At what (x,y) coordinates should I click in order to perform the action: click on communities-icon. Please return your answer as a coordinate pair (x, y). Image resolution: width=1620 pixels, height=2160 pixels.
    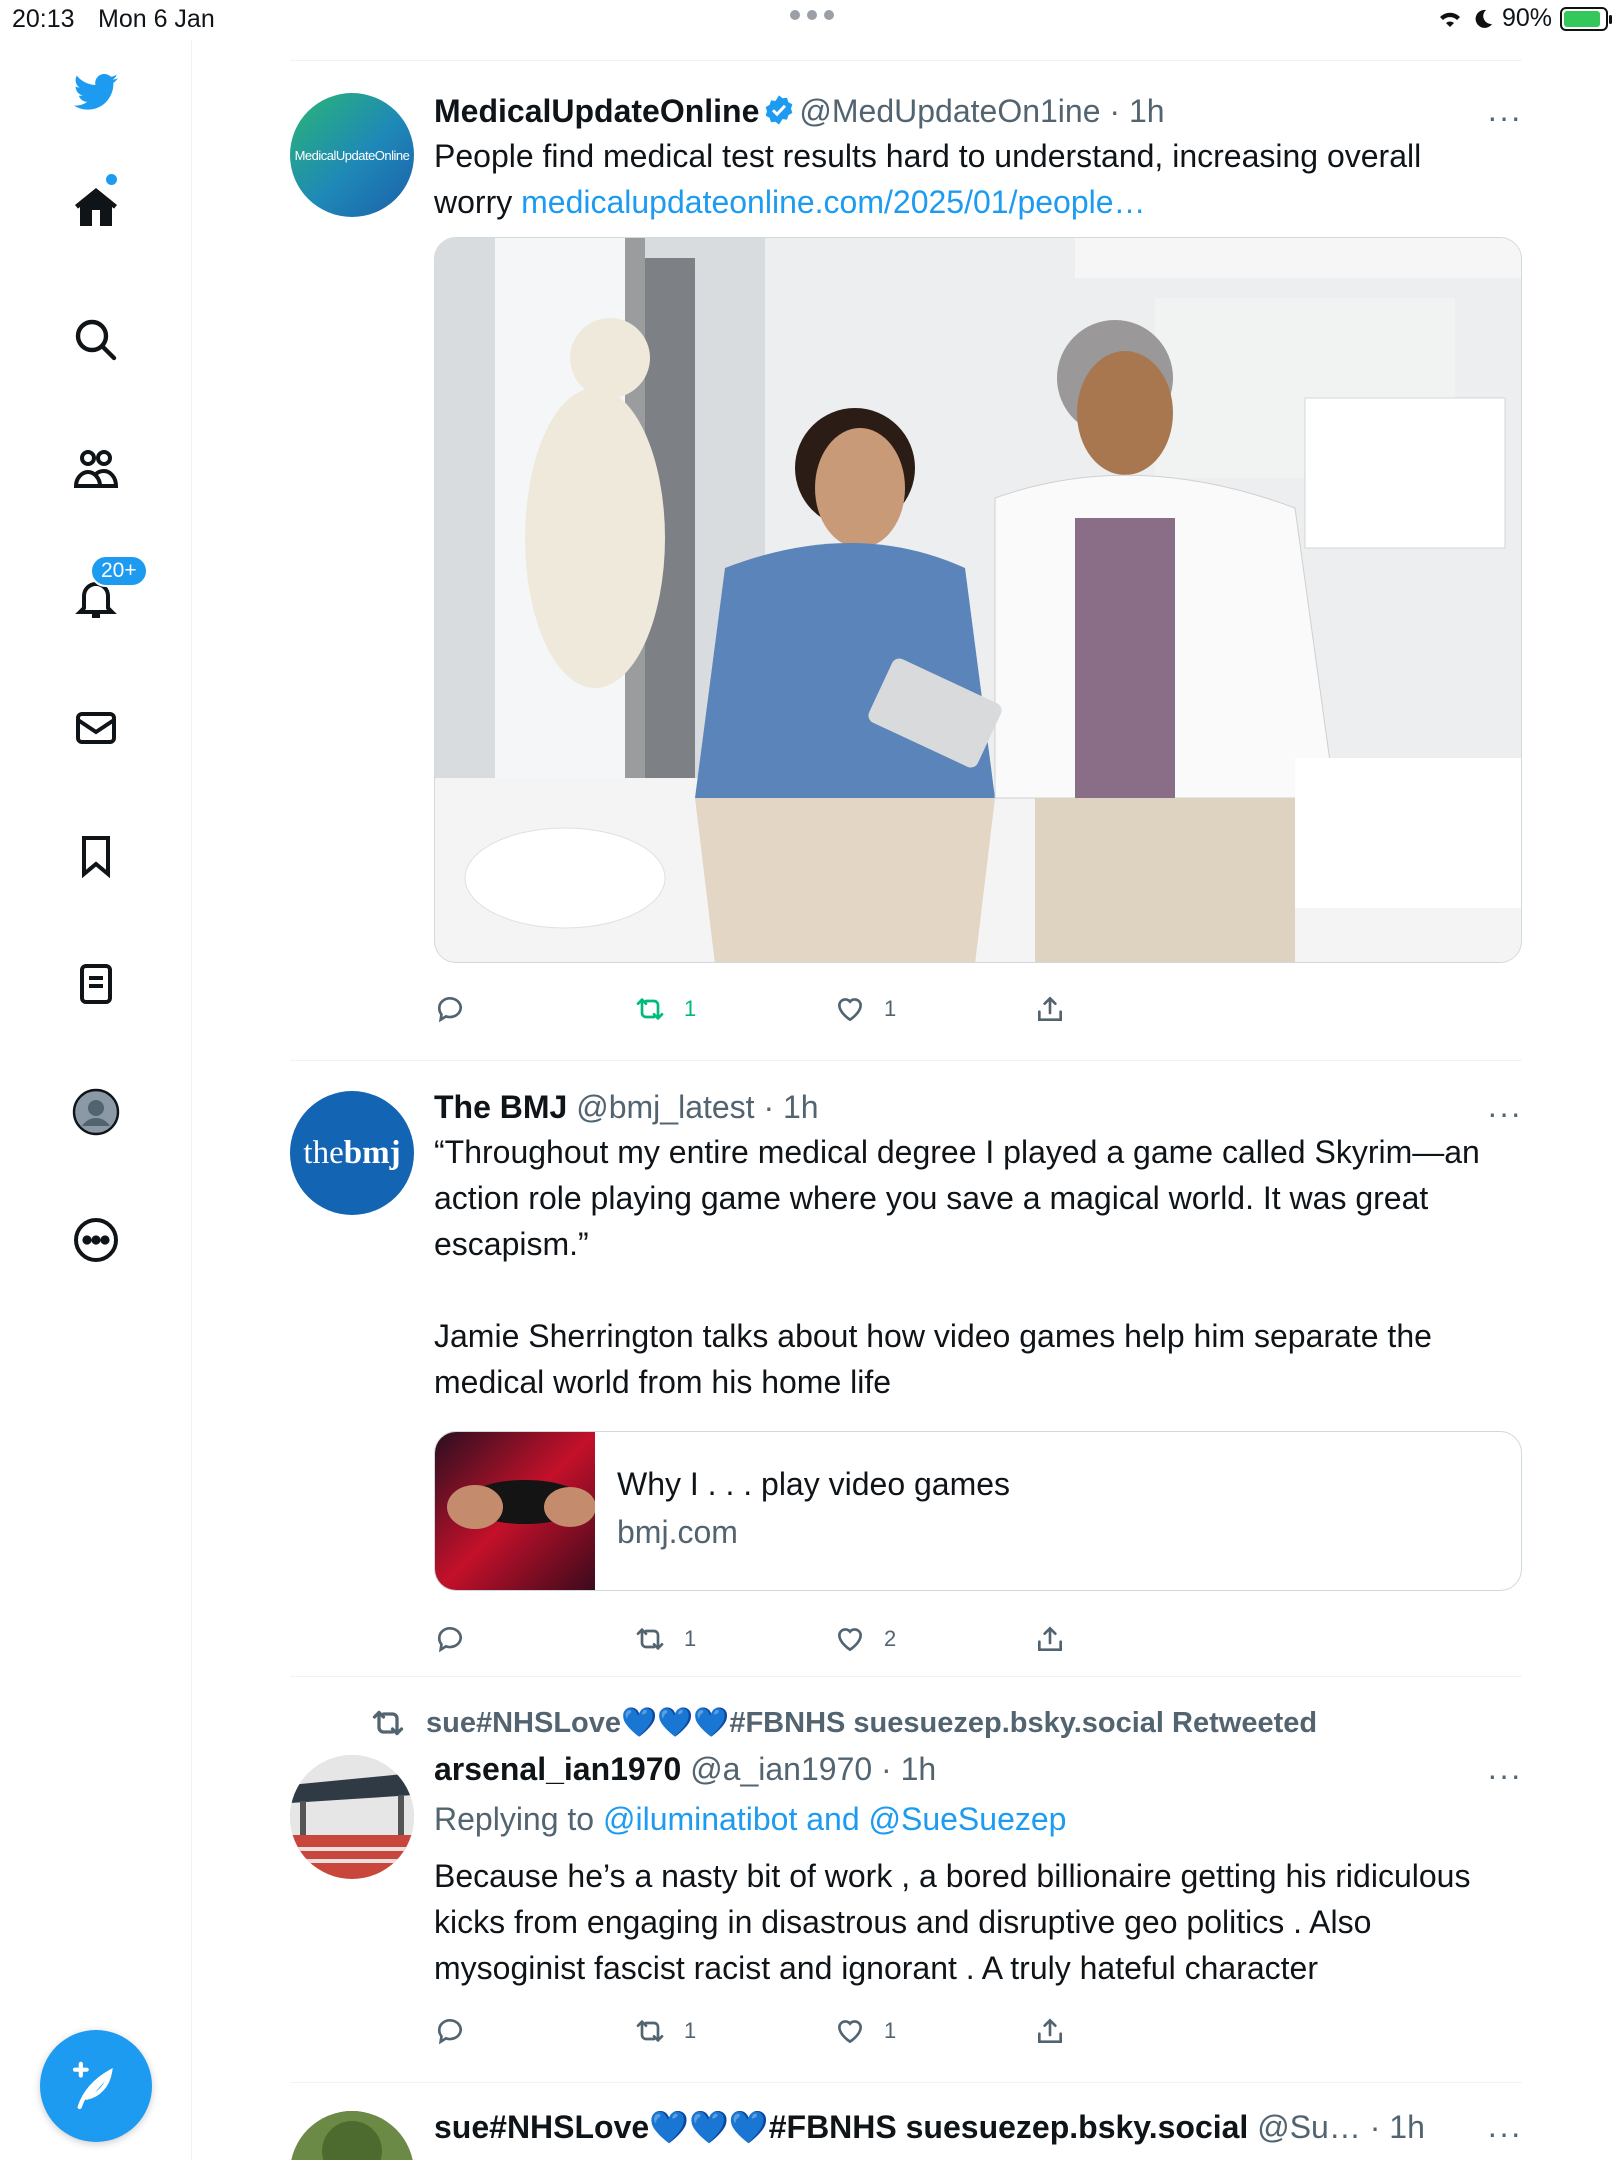
    Looking at the image, I should click on (96, 470).